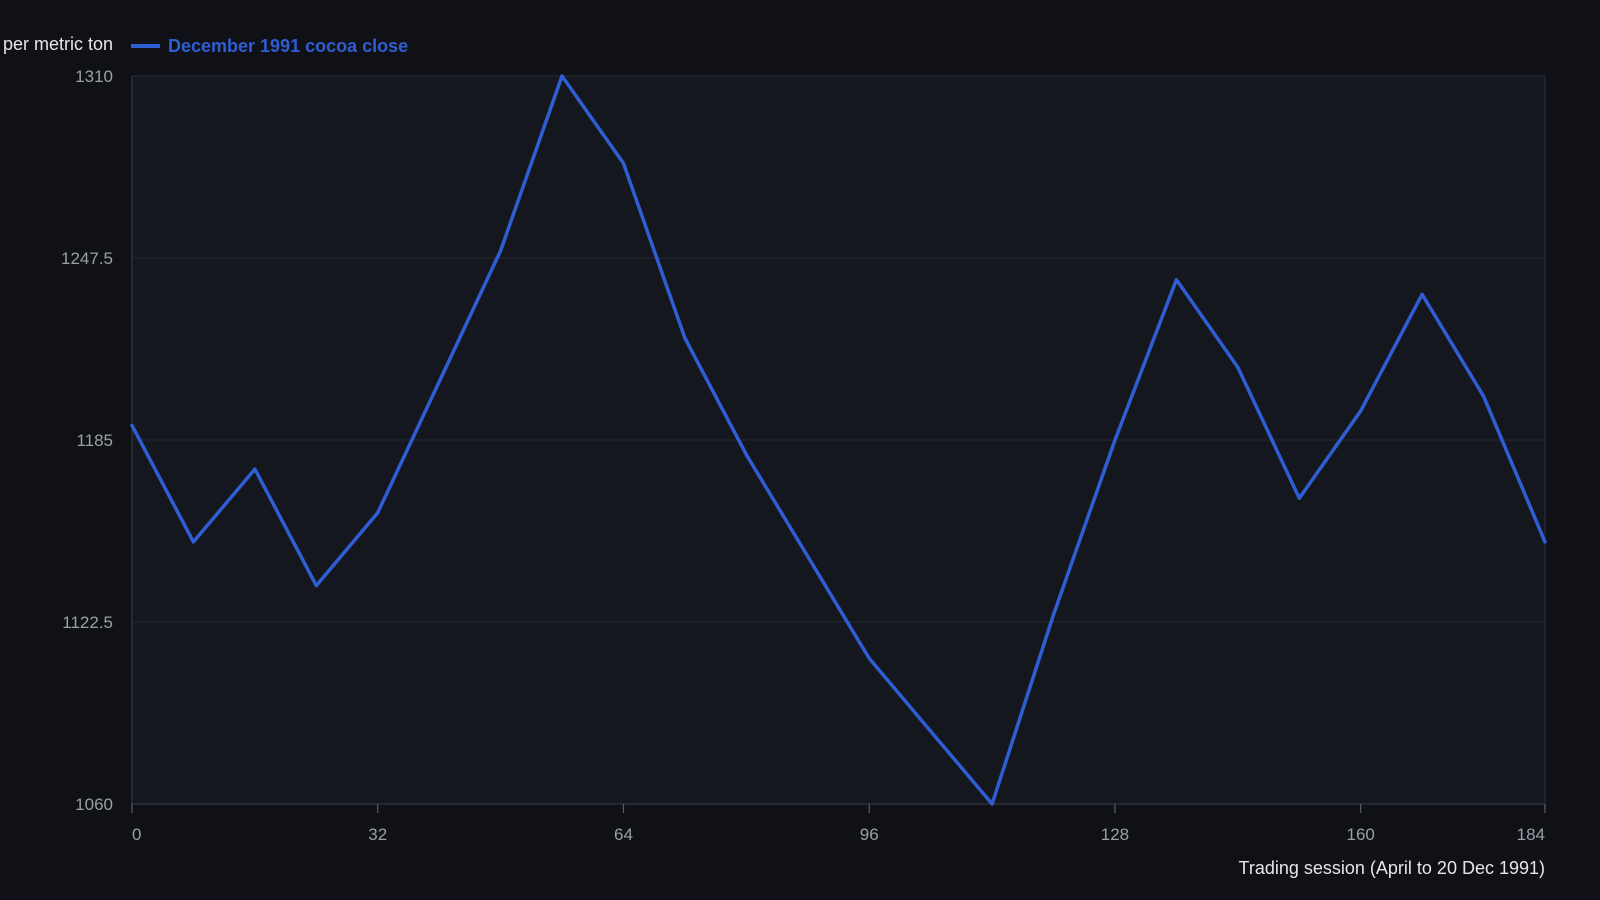 This screenshot has height=900, width=1600. Describe the element at coordinates (377, 834) in the screenshot. I see `x-tick-label: 32` at that location.